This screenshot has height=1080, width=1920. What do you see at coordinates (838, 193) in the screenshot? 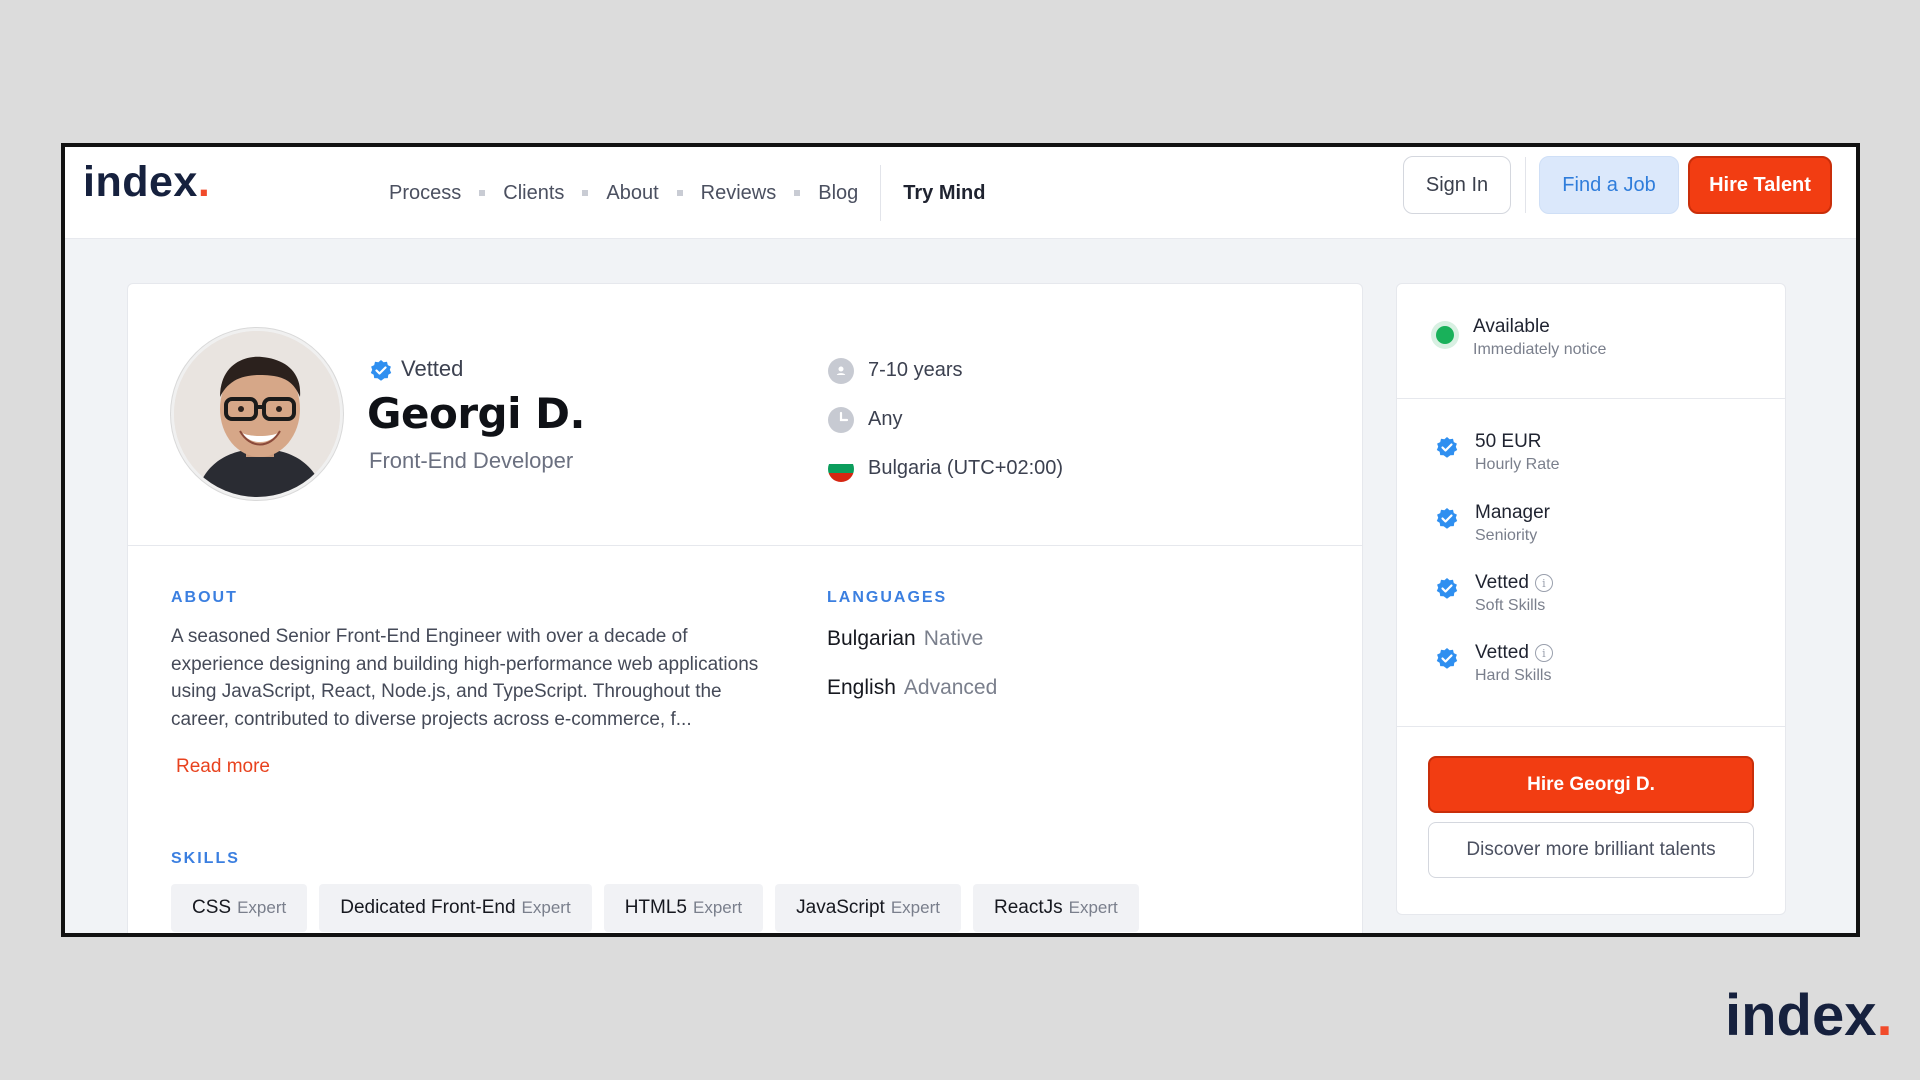
I see `nav-link-blog: Blog` at bounding box center [838, 193].